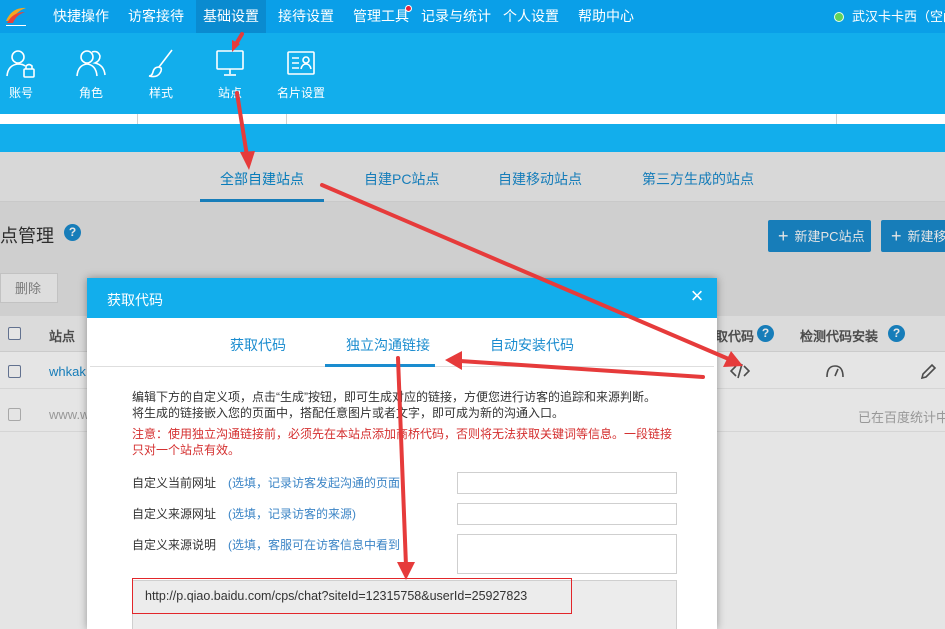  What do you see at coordinates (156, 16) in the screenshot?
I see `nav-visitor-reception: 访客接待` at bounding box center [156, 16].